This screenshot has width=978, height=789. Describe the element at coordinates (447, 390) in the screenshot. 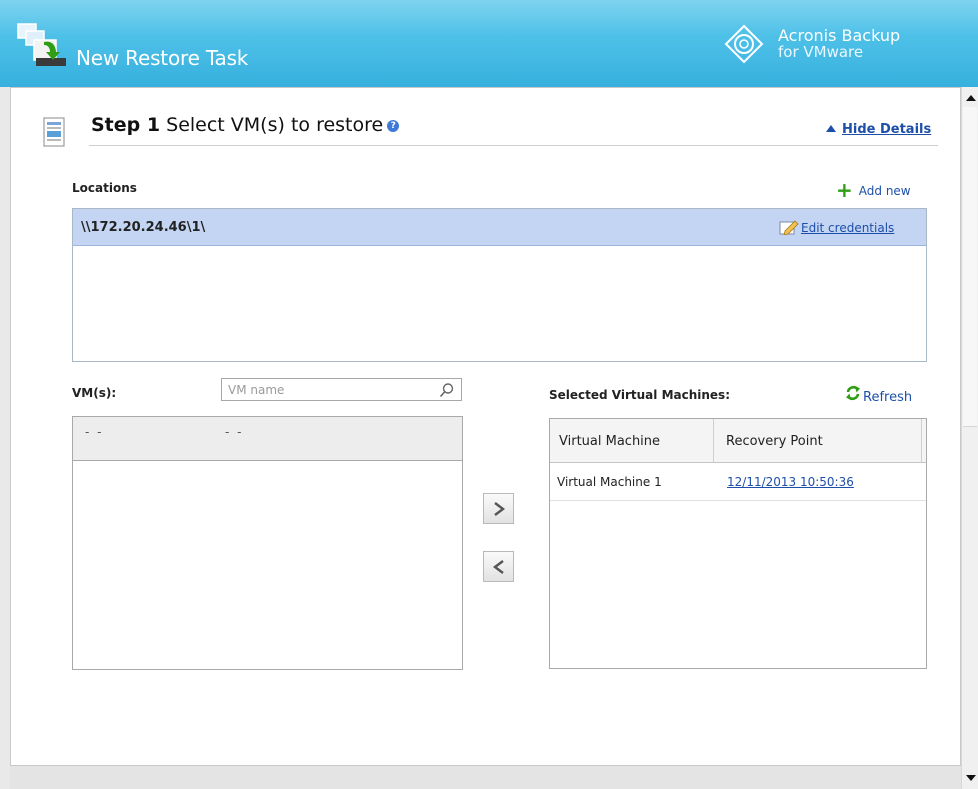

I see `search-icon` at that location.